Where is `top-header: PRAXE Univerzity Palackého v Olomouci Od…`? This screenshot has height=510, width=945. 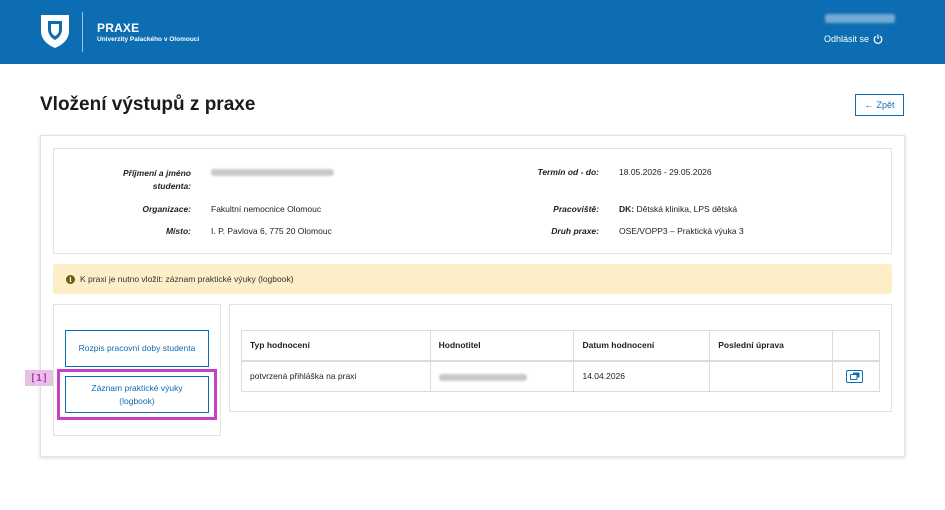 top-header: PRAXE Univerzity Palackého v Olomouci Od… is located at coordinates (472, 32).